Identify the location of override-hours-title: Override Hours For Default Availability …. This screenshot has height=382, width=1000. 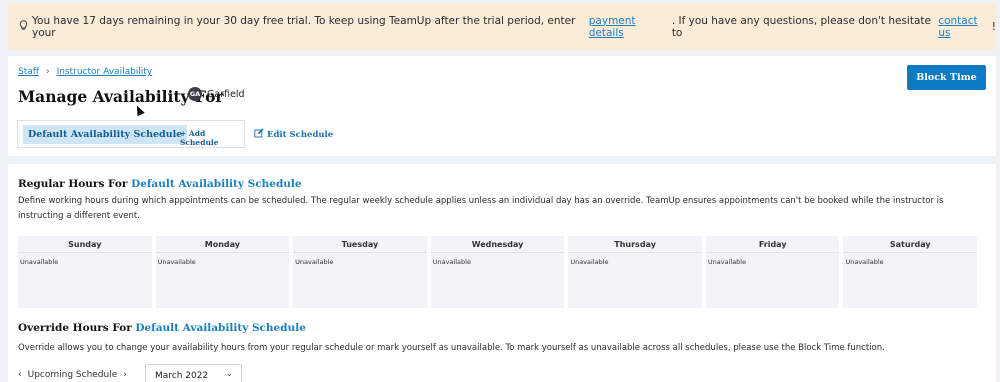
(162, 328).